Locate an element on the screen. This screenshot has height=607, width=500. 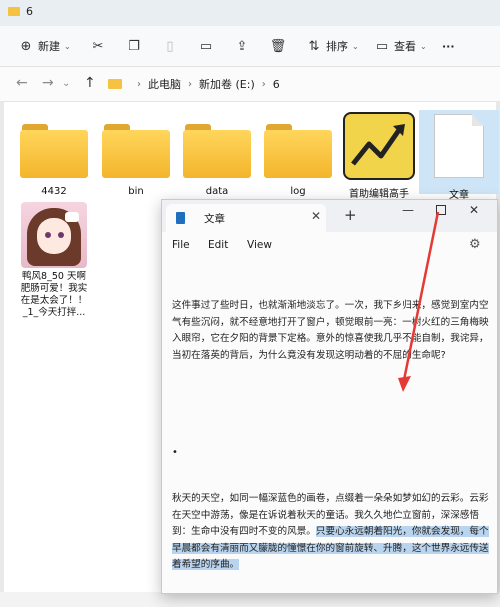
scissors-icon: ✂ is located at coordinates (98, 46).